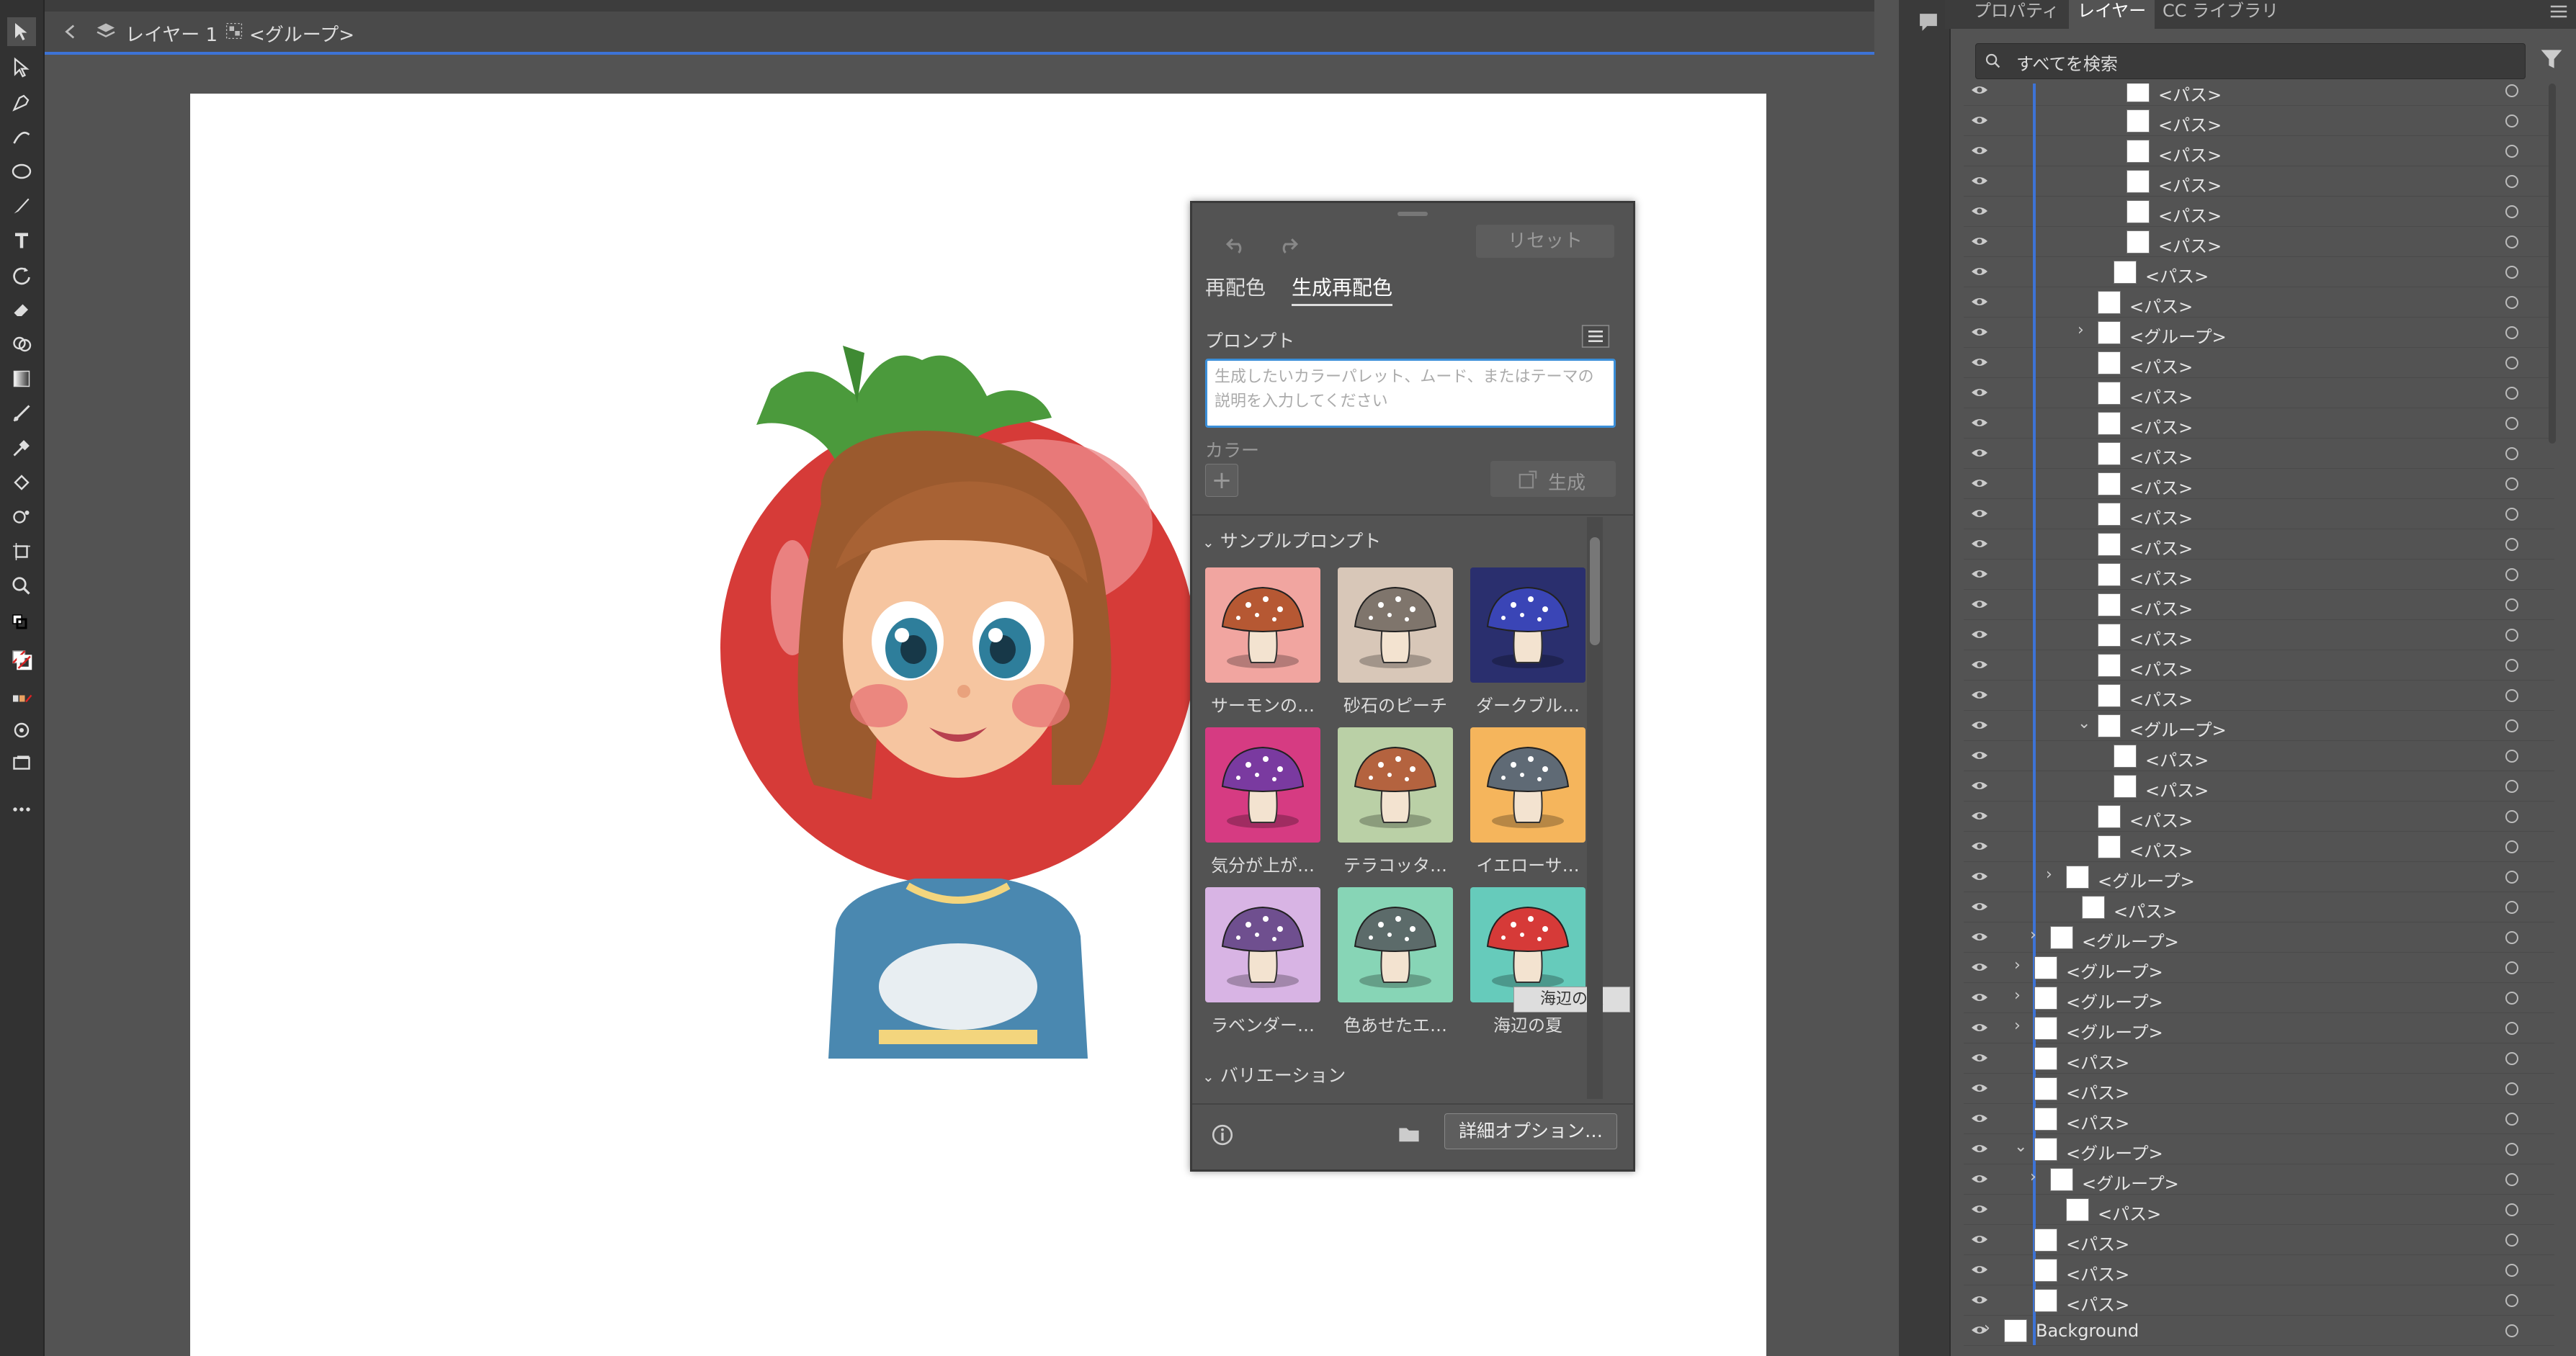 Image resolution: width=2576 pixels, height=1356 pixels. Describe the element at coordinates (21, 240) in the screenshot. I see `type-tool-icon` at that location.